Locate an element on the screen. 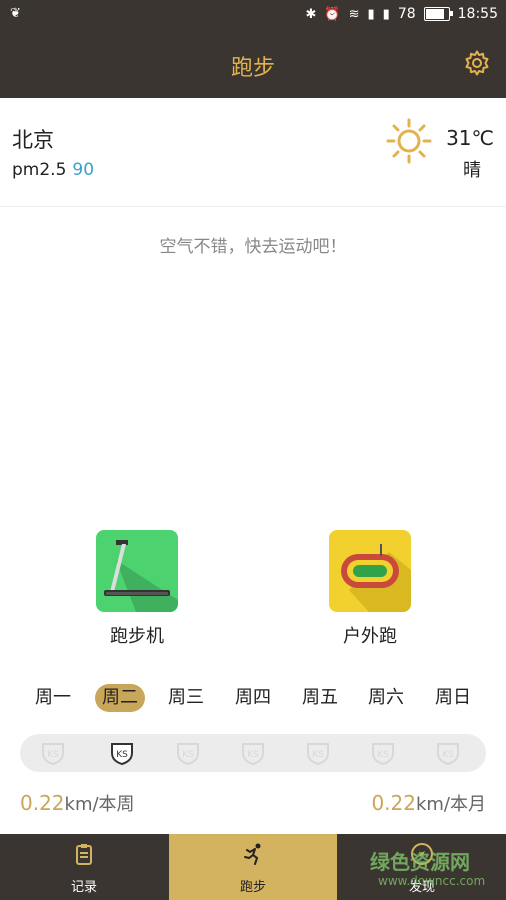 This screenshot has height=900, width=506. weekday-selector: 周一 周二 周三 周四 周五 周六 周日 is located at coordinates (253, 699).